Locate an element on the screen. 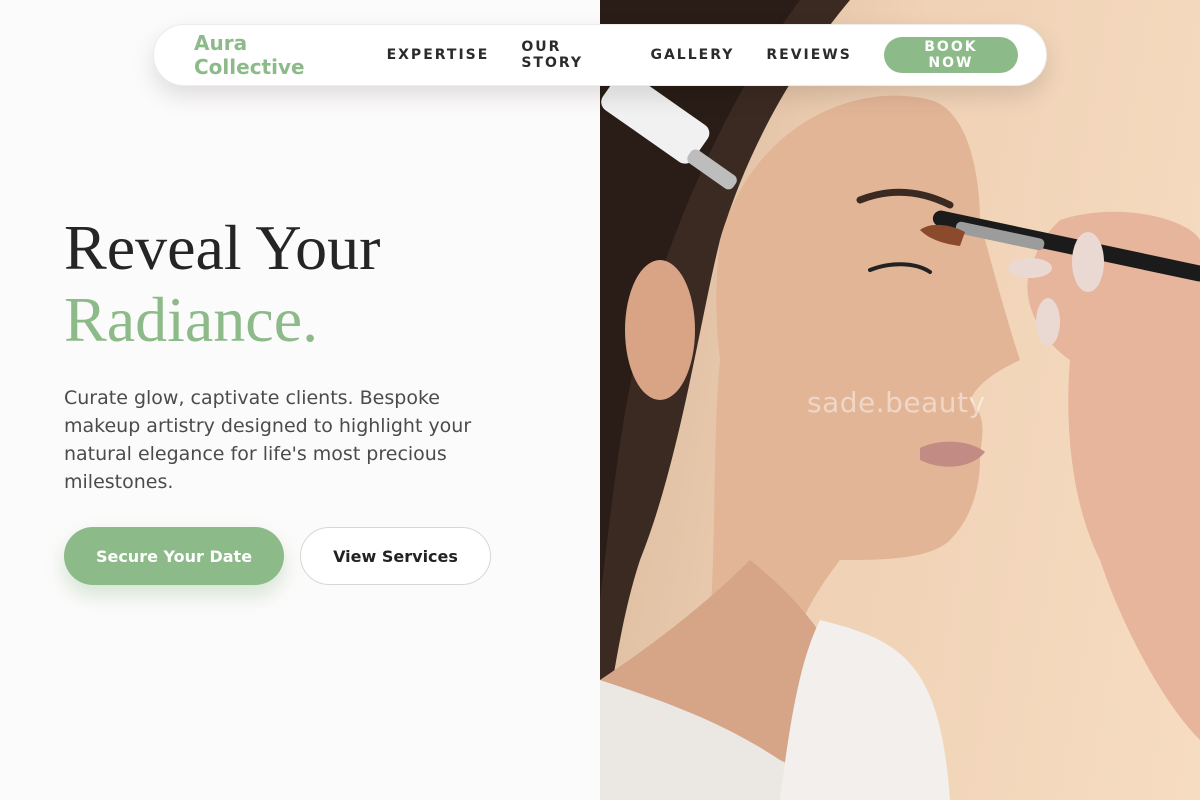 This screenshot has width=1200, height=800. hero-title-line2: Radiance. is located at coordinates (191, 319).